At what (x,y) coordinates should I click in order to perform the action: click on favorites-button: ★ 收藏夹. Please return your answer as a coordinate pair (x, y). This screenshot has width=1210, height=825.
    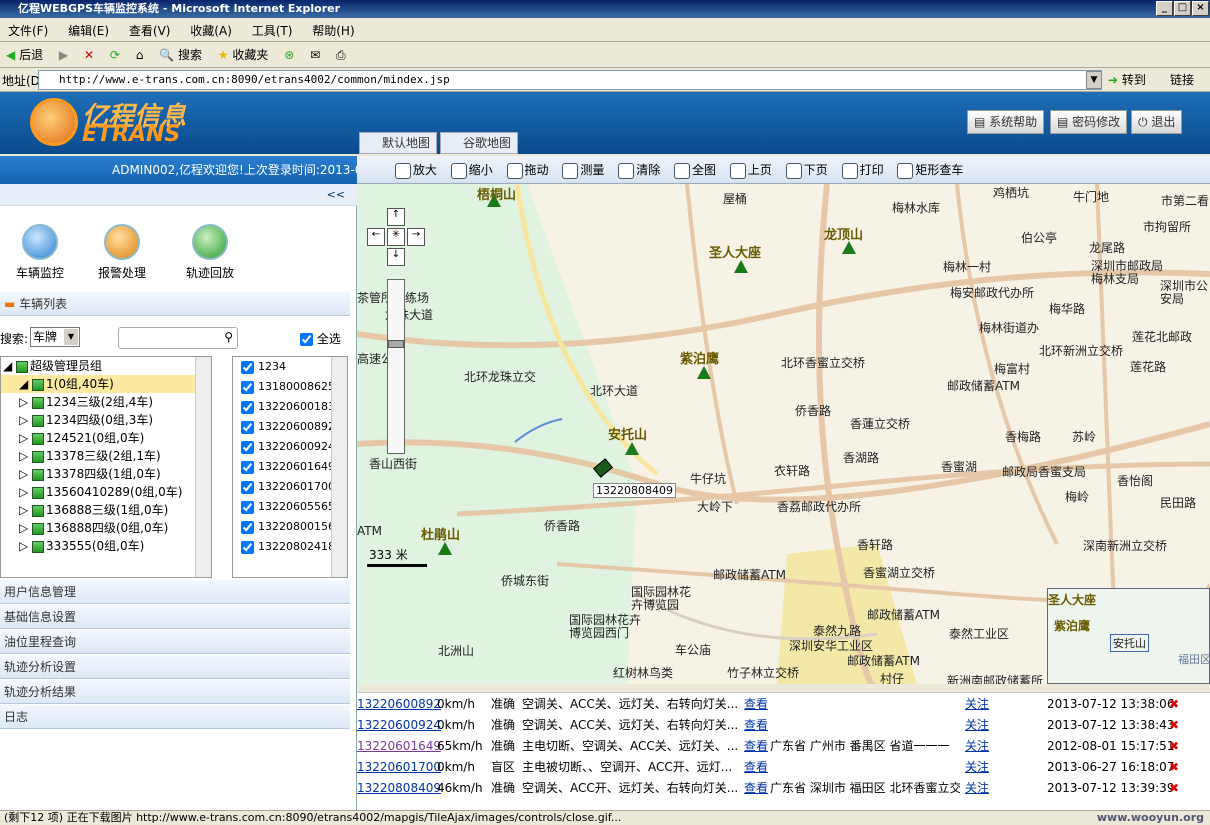
    Looking at the image, I should click on (243, 55).